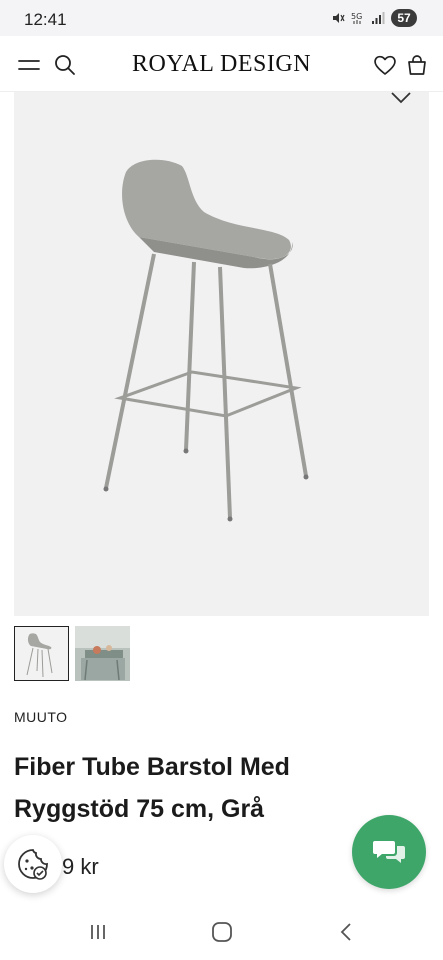 Image resolution: width=443 pixels, height=960 pixels. I want to click on signal-icon, so click(378, 18).